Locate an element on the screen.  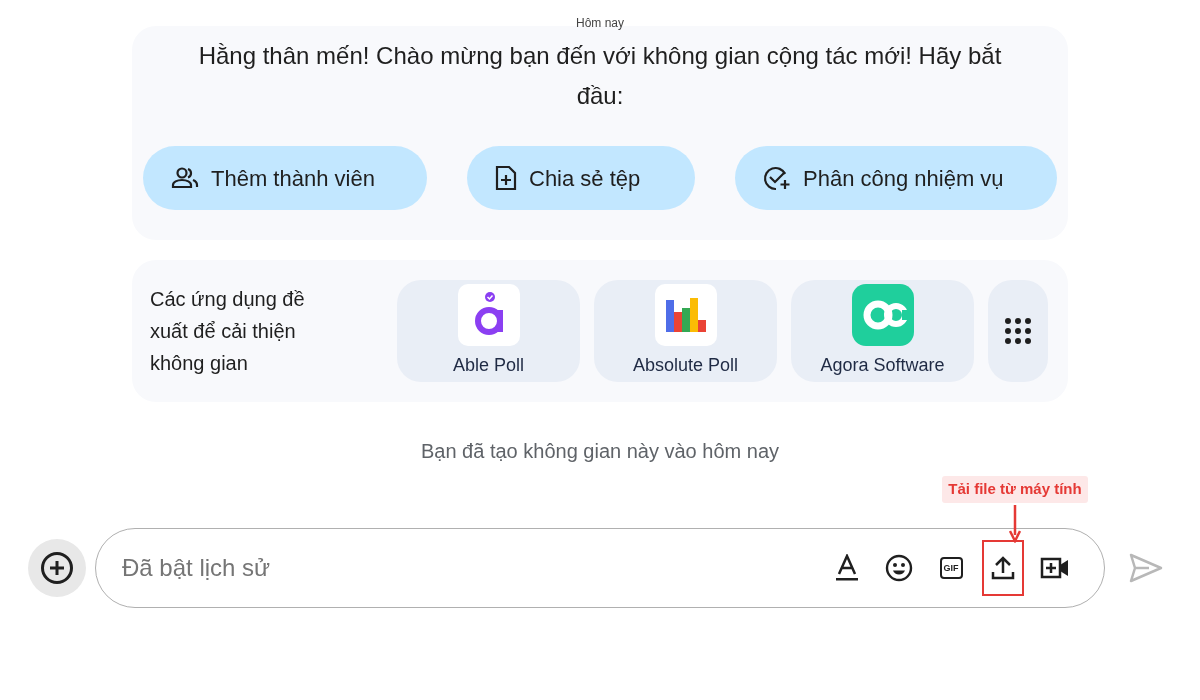
app-tile: Absolute Poll is located at coordinates (685, 331).